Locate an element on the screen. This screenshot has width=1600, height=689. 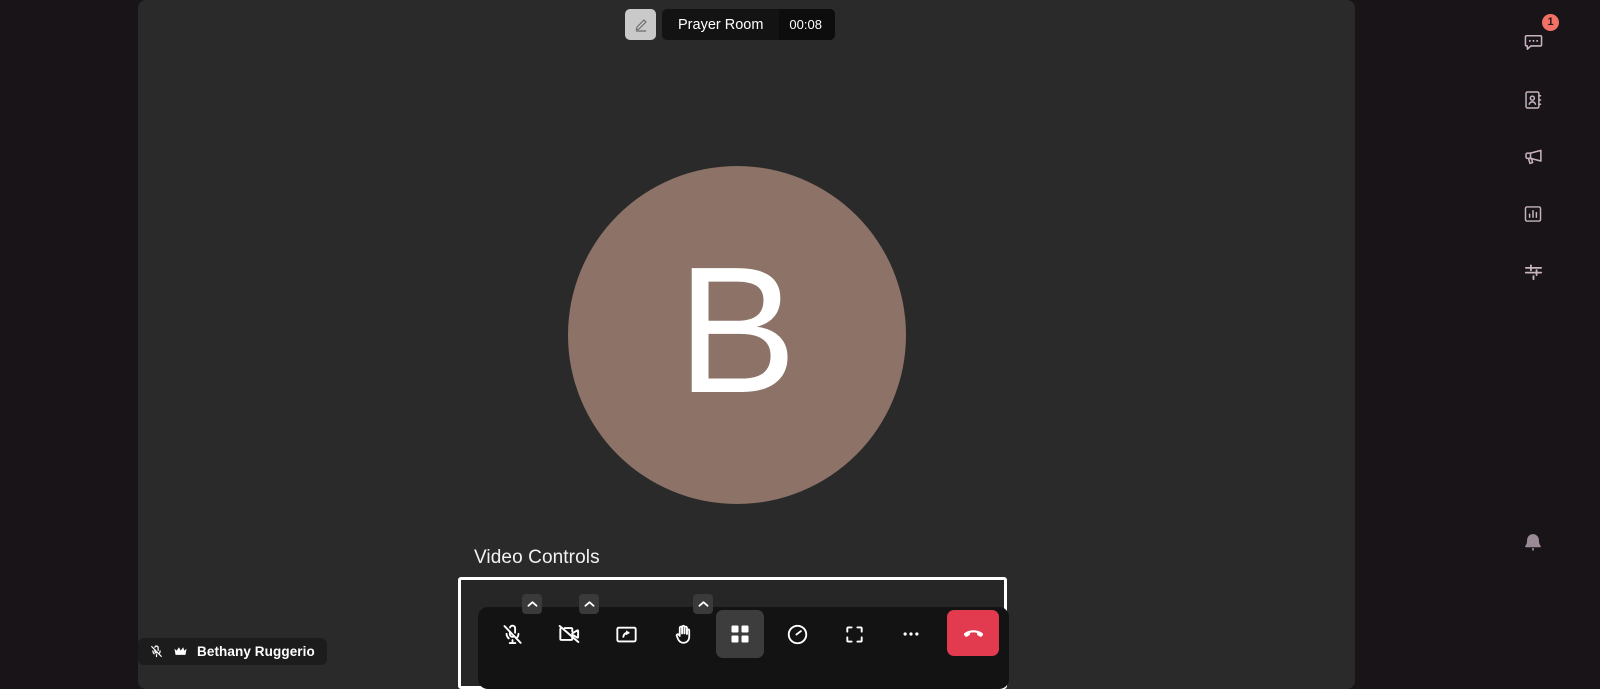
video-controls-toolbar is located at coordinates (743, 641).